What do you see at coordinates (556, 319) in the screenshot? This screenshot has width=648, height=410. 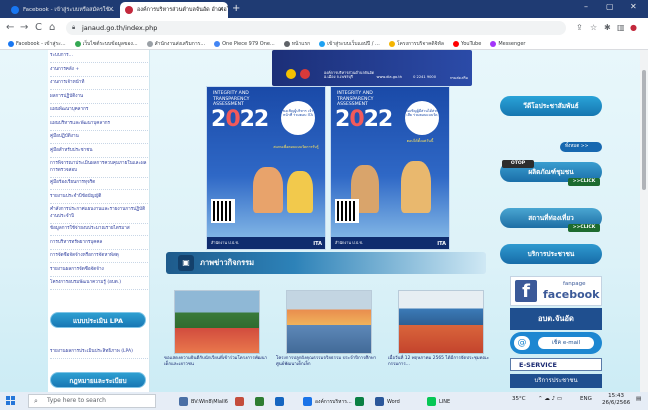 I see `org-label: อบต.จันอัด` at bounding box center [556, 319].